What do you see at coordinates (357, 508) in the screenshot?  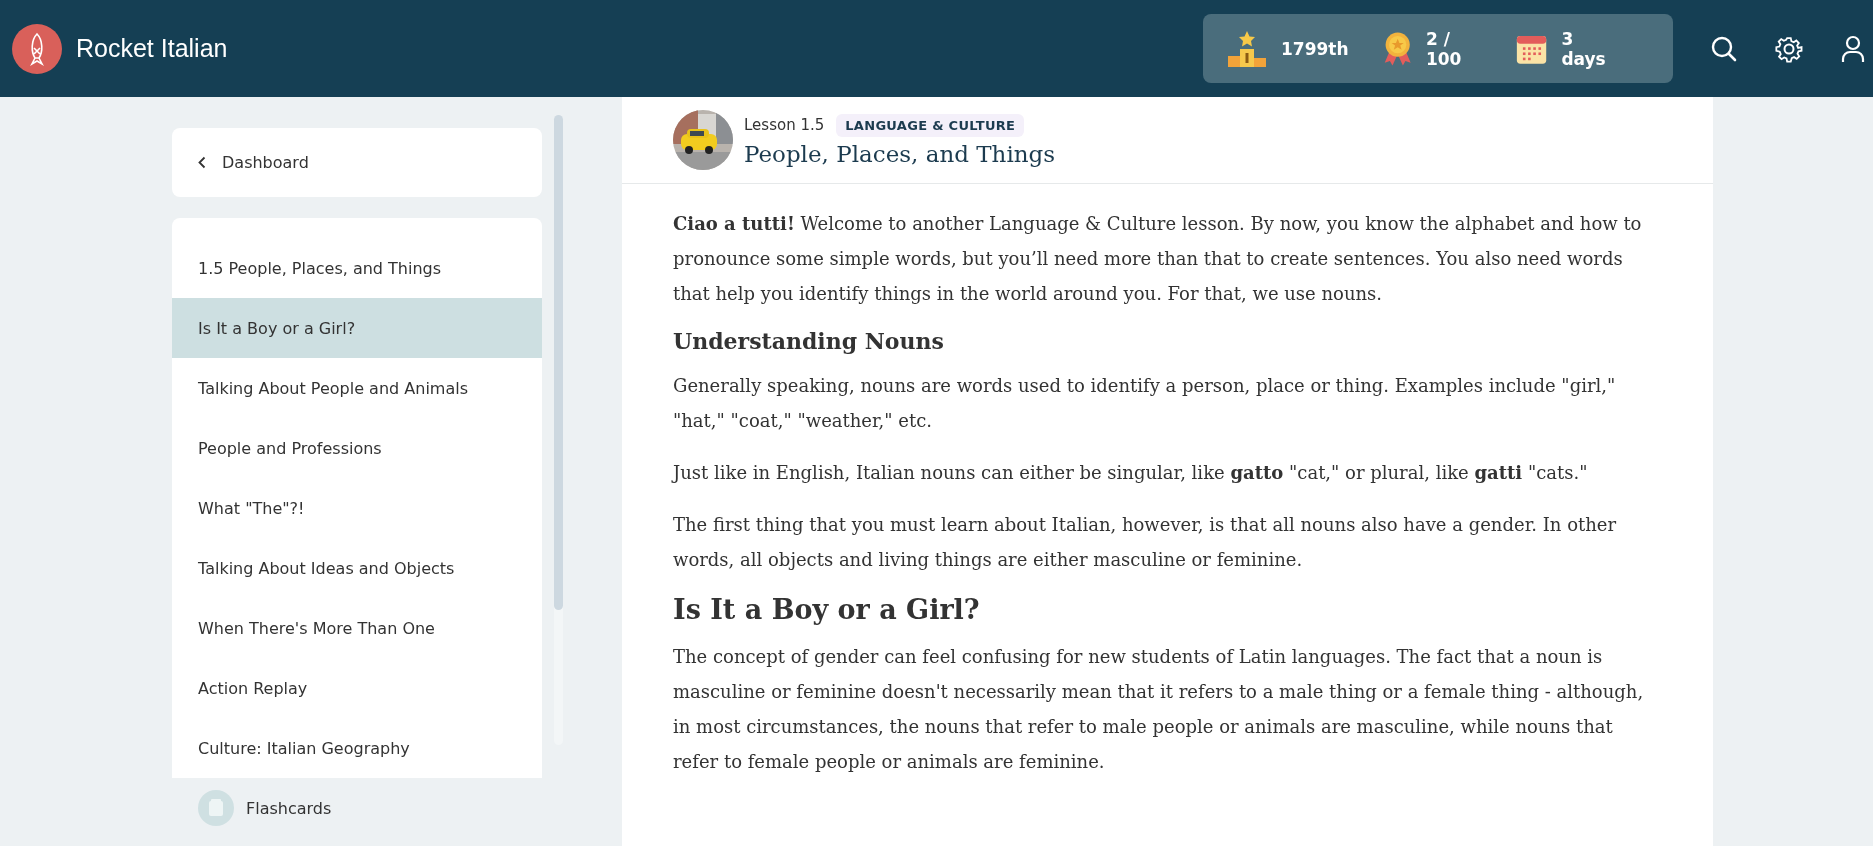 I see `sidebar-item: What "The"?!` at bounding box center [357, 508].